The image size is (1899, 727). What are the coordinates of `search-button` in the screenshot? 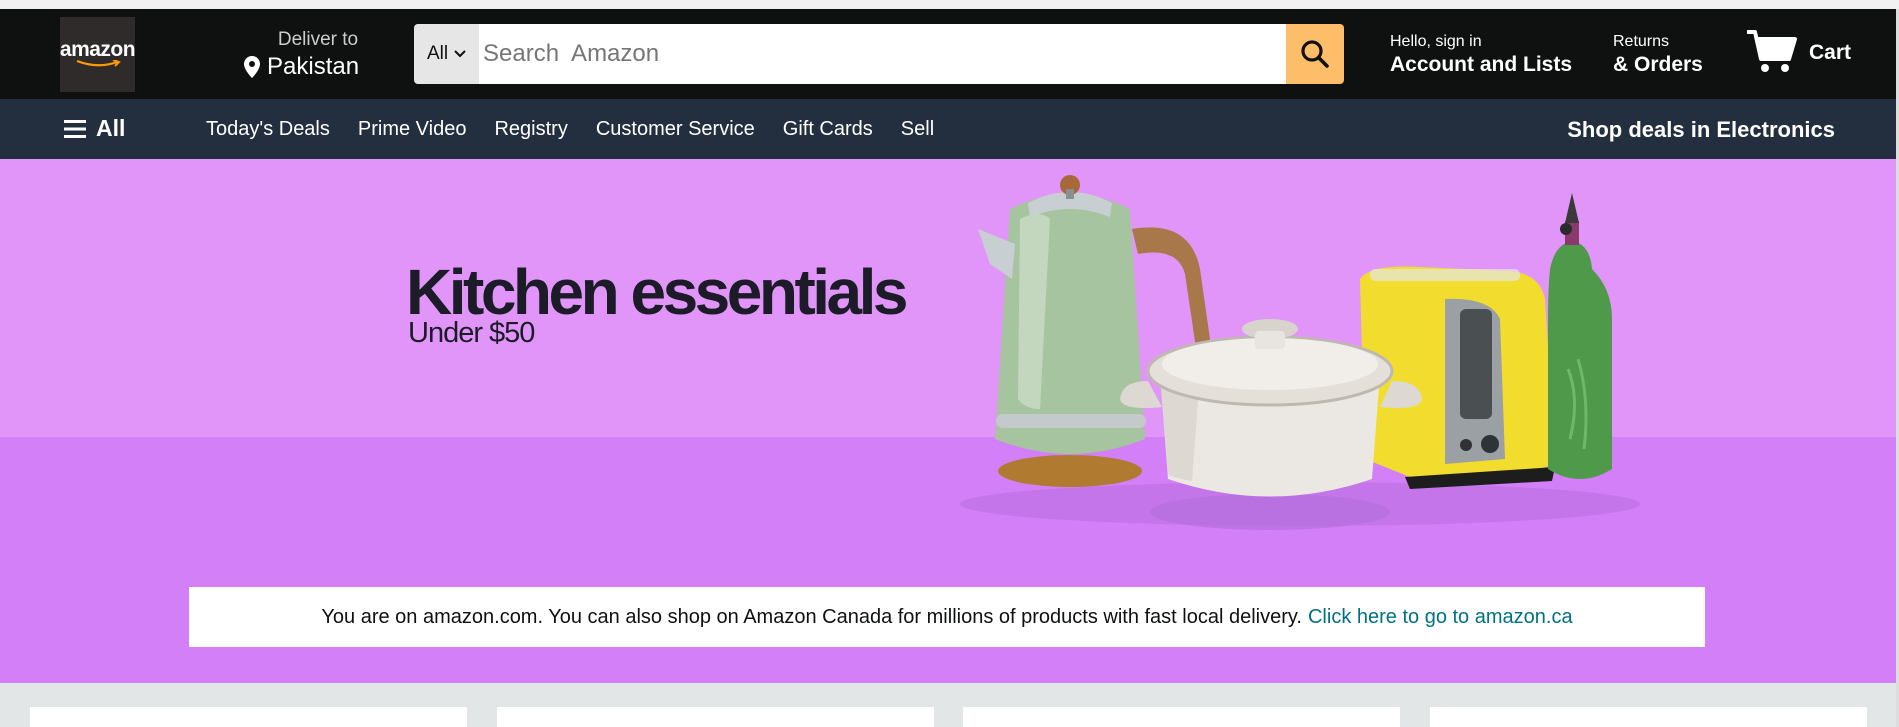 It's located at (1315, 54).